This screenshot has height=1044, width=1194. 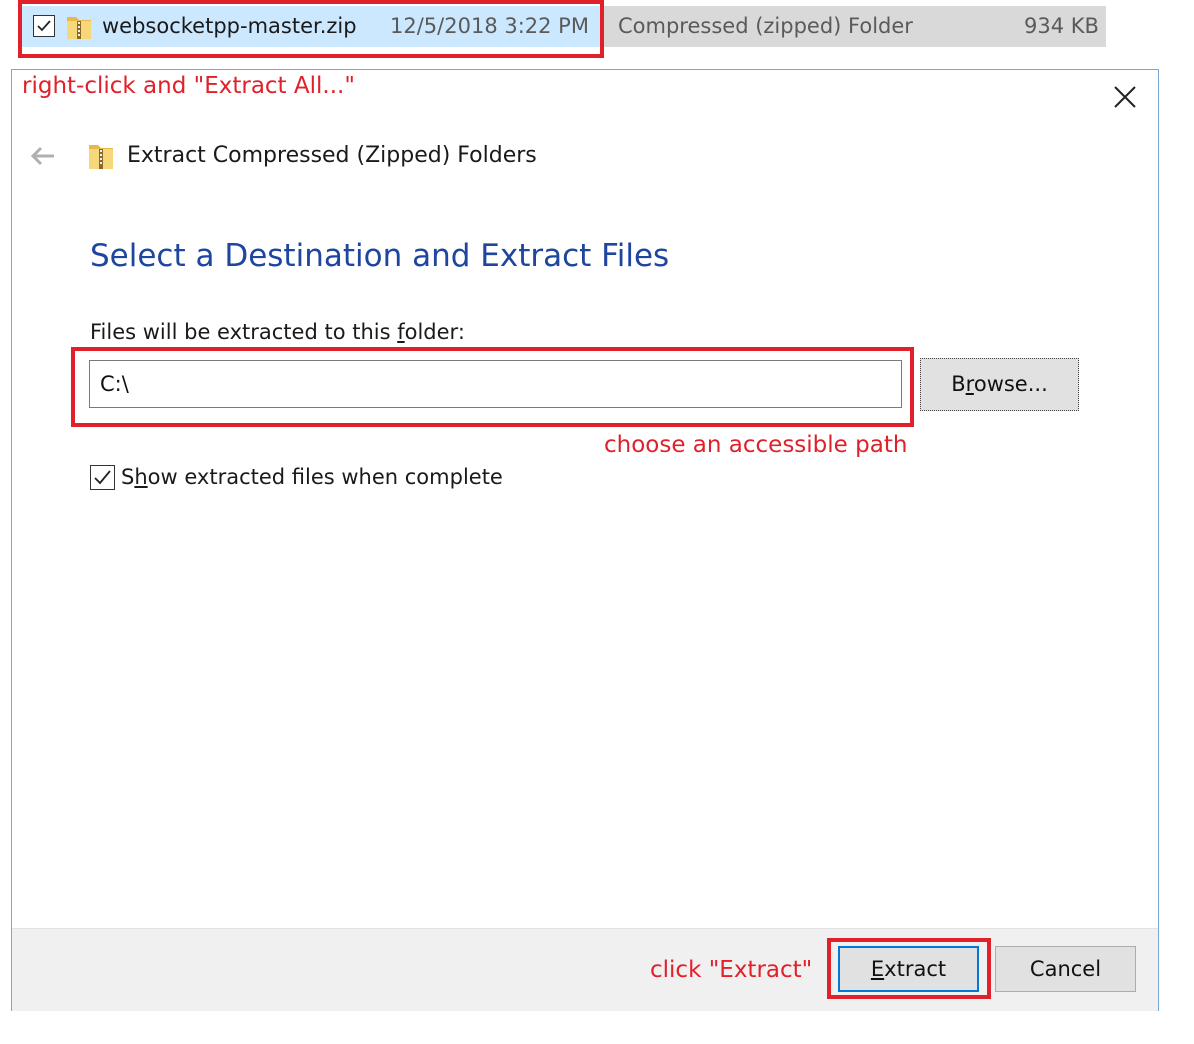 I want to click on dialog-heading: Select a Destination and Extract Files, so click(x=380, y=256).